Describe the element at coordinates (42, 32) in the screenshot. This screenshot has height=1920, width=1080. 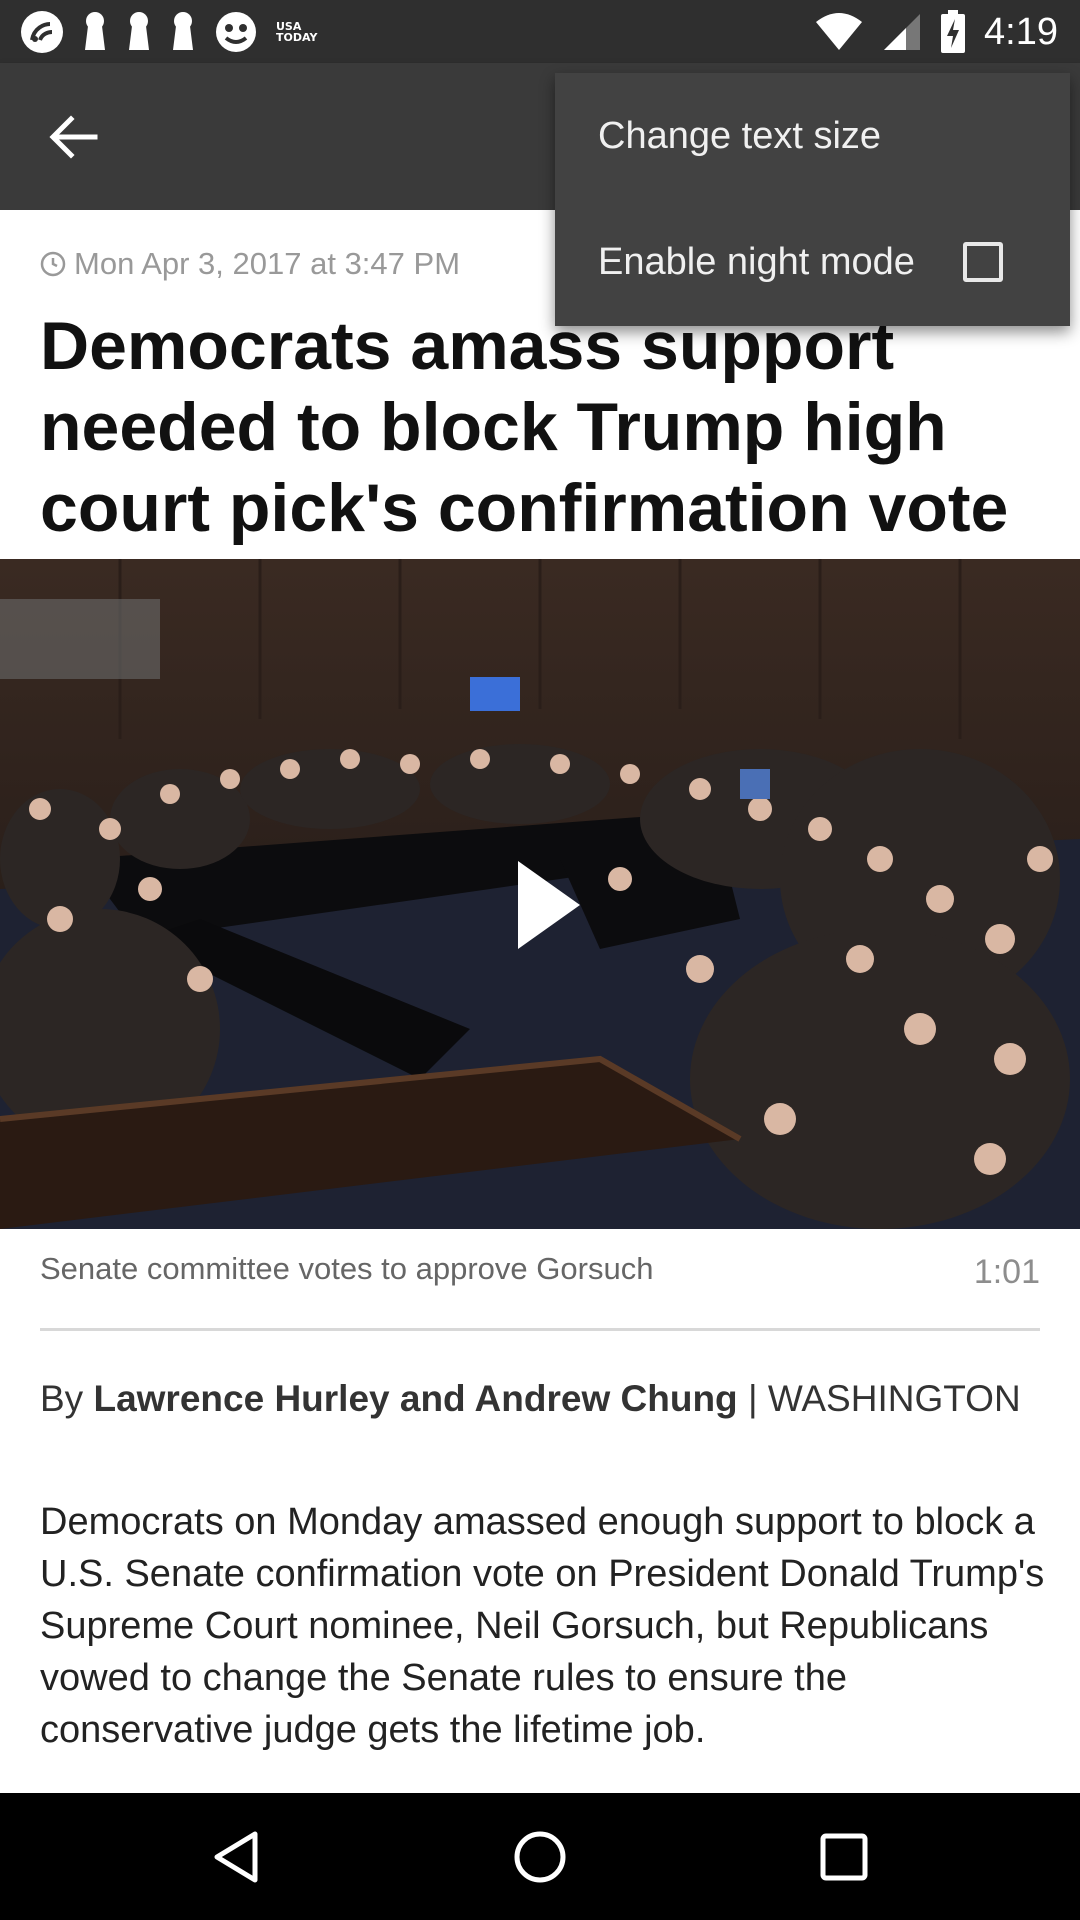
I see `app-notification-icon` at that location.